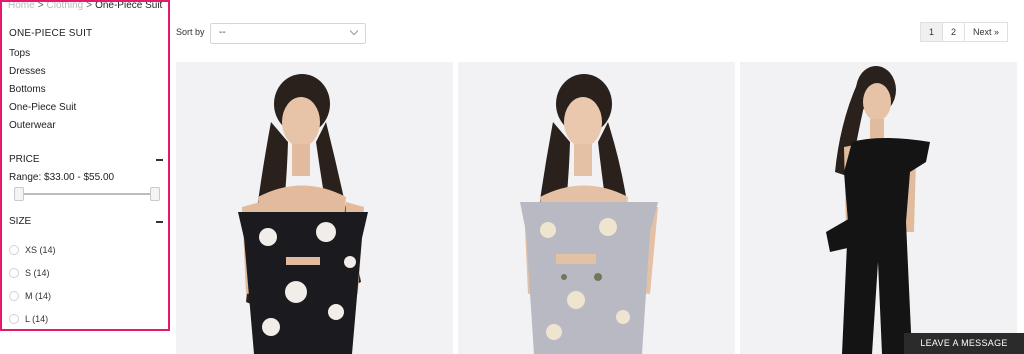 Image resolution: width=1024 pixels, height=354 pixels. Describe the element at coordinates (42, 75) in the screenshot. I see `category-link-dresses: Dresses` at that location.